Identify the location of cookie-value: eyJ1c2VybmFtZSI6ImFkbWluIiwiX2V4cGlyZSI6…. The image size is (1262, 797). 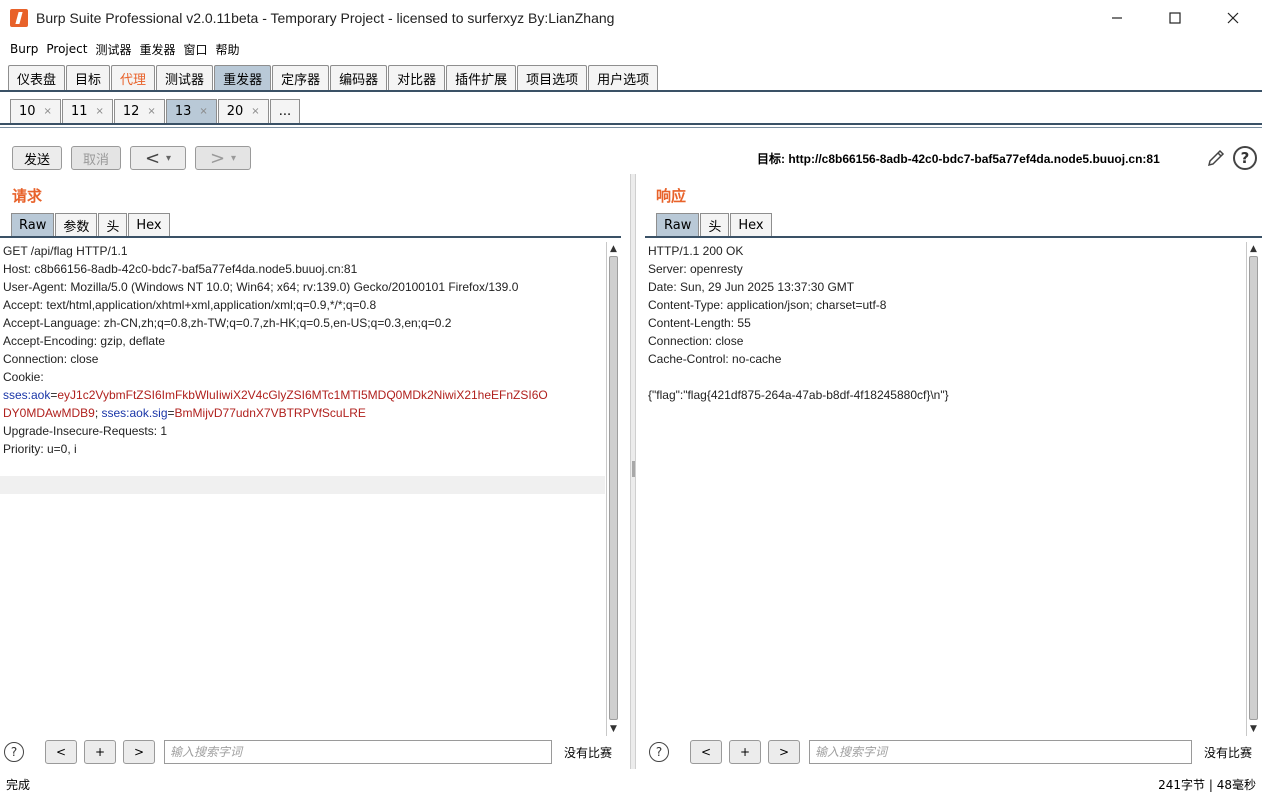
(302, 395).